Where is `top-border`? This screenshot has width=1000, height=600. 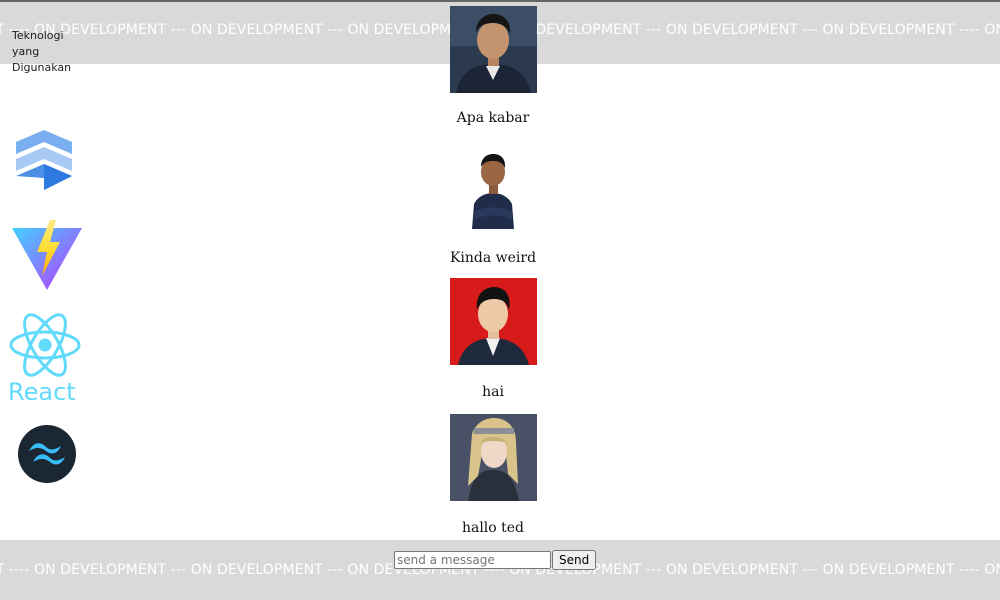
top-border is located at coordinates (500, 1).